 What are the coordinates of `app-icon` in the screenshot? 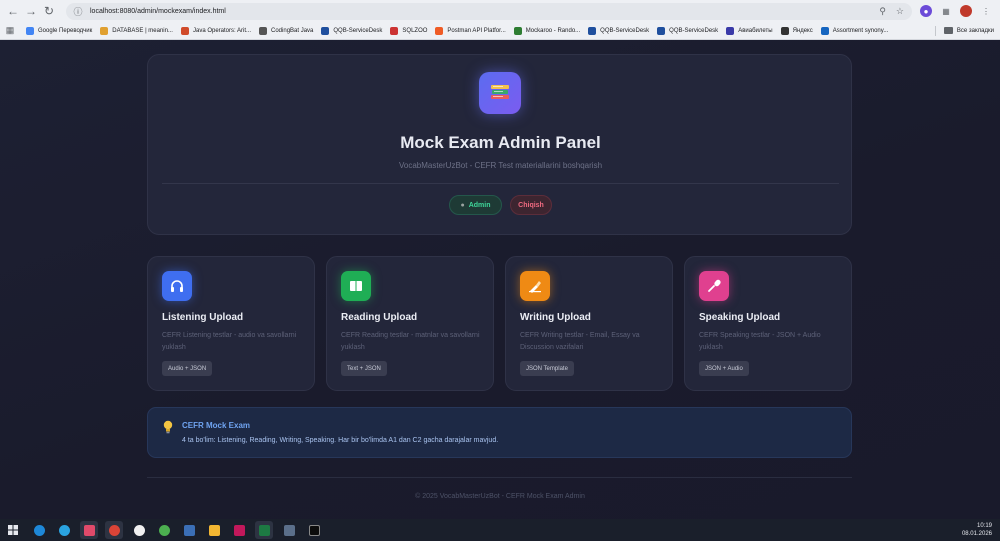 It's located at (239, 530).